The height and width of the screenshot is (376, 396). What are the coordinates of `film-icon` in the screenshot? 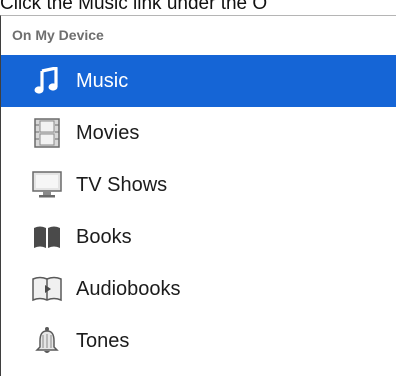 It's located at (47, 133).